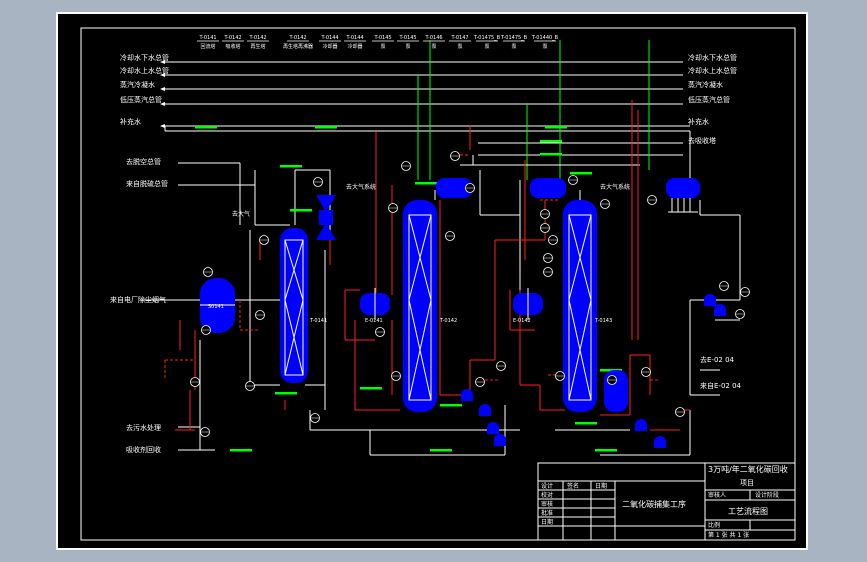  Describe the element at coordinates (374, 321) in the screenshot. I see `equipment-label: E-0141` at that location.